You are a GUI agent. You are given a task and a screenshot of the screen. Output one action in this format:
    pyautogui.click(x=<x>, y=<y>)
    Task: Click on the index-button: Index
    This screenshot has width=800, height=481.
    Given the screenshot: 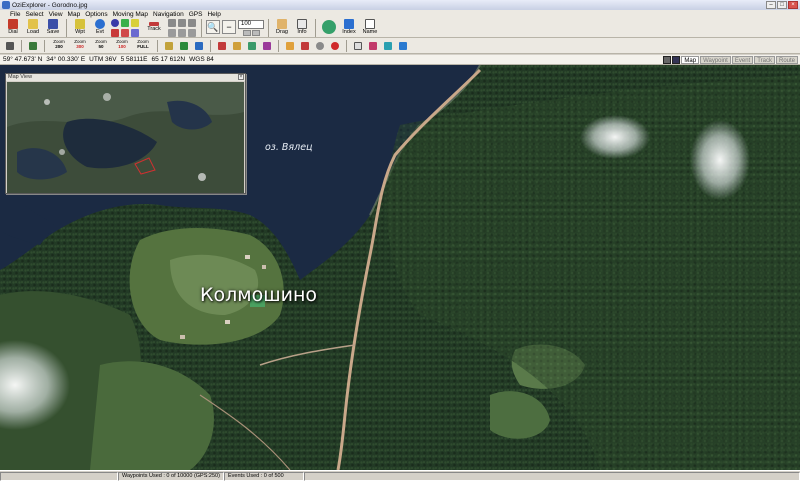 What is the action you would take?
    pyautogui.click(x=349, y=27)
    